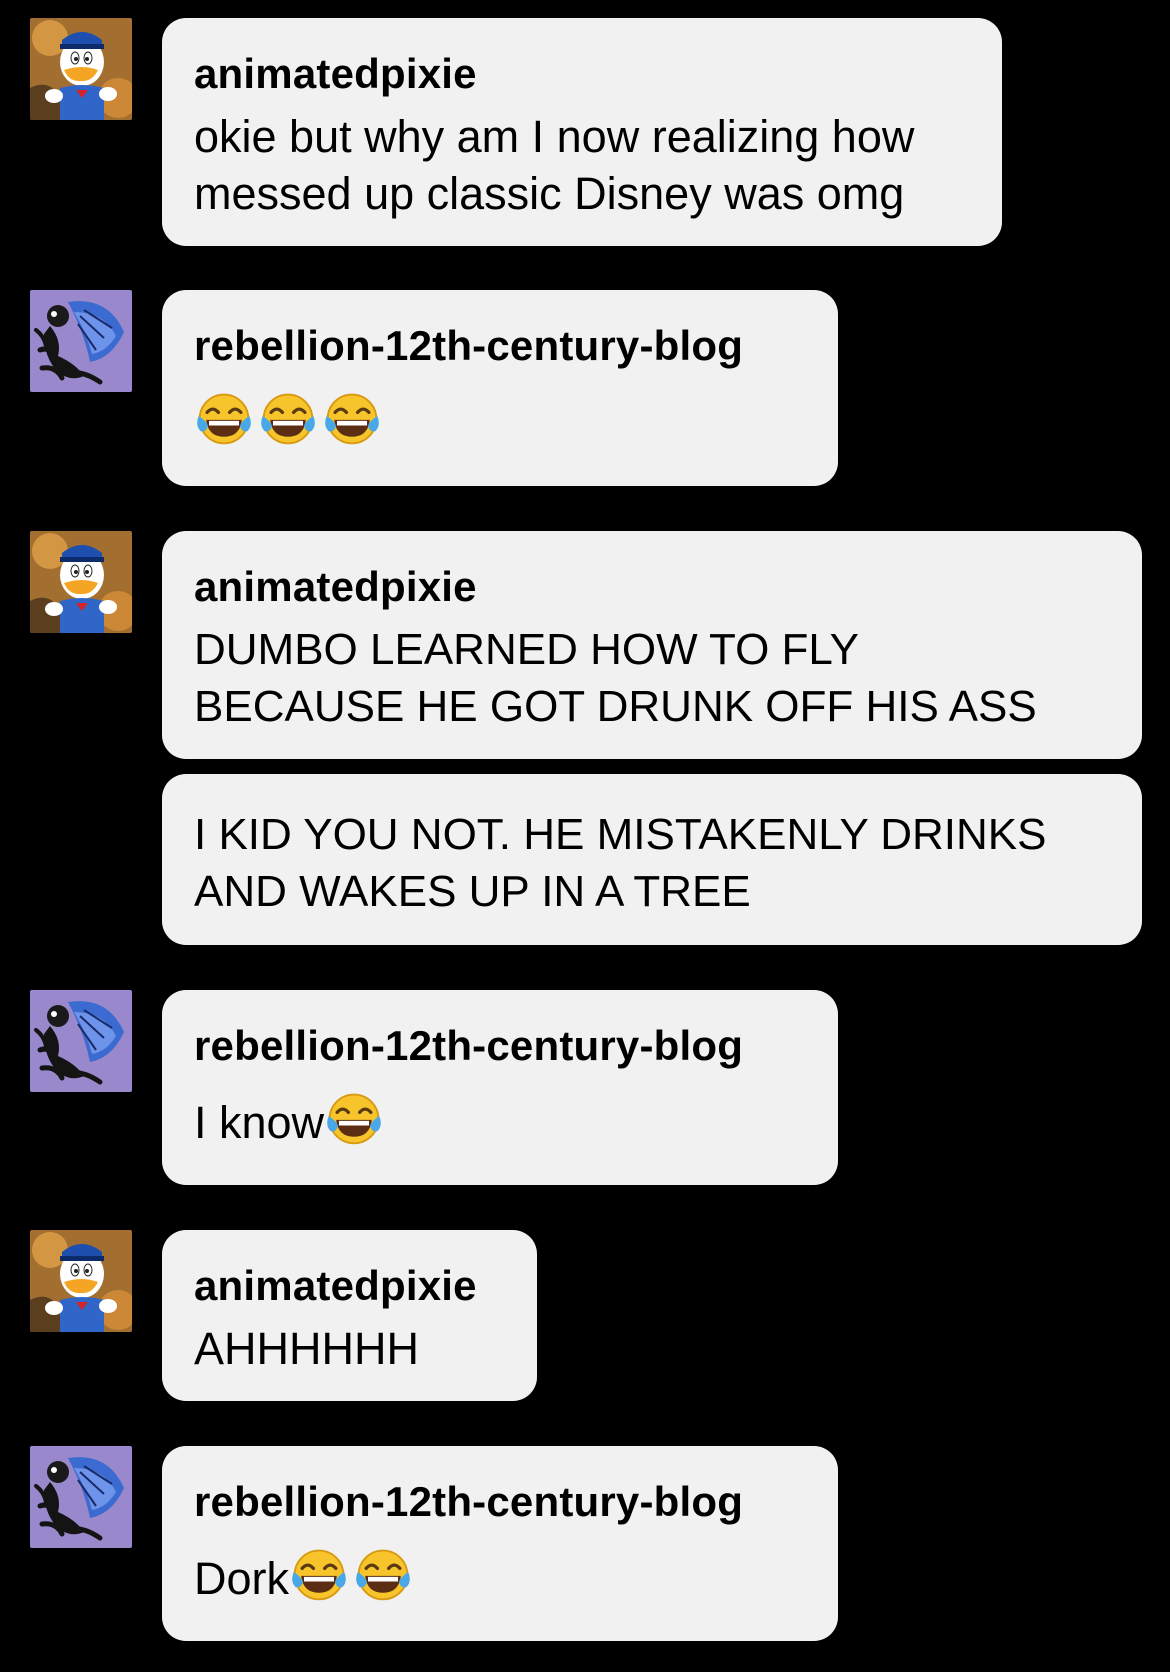 This screenshot has height=1672, width=1170. I want to click on message-text: AHHHHHH, so click(306, 1348).